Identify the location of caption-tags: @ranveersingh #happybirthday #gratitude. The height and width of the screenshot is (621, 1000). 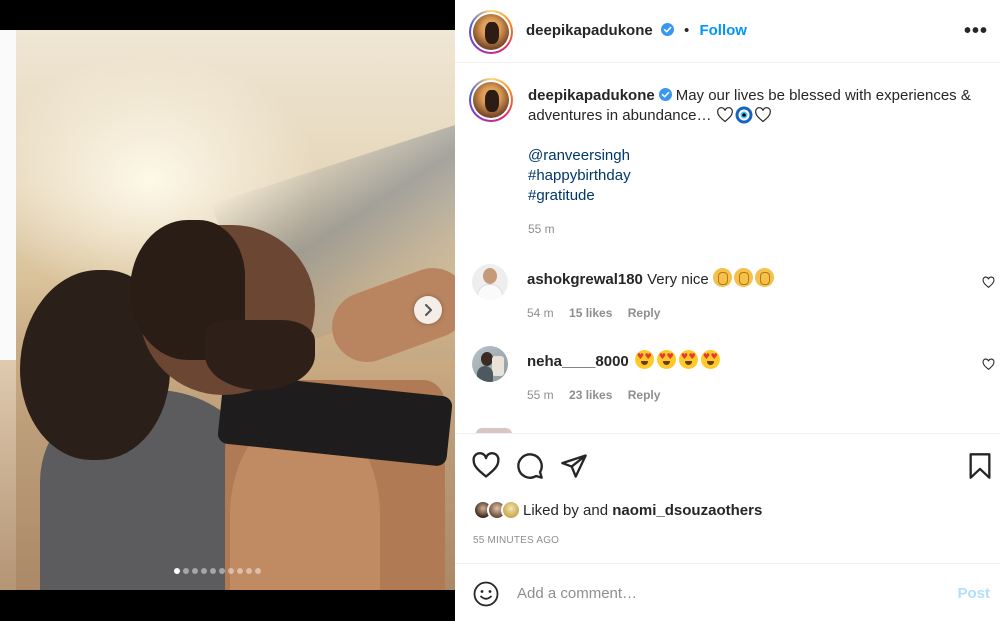
(579, 176).